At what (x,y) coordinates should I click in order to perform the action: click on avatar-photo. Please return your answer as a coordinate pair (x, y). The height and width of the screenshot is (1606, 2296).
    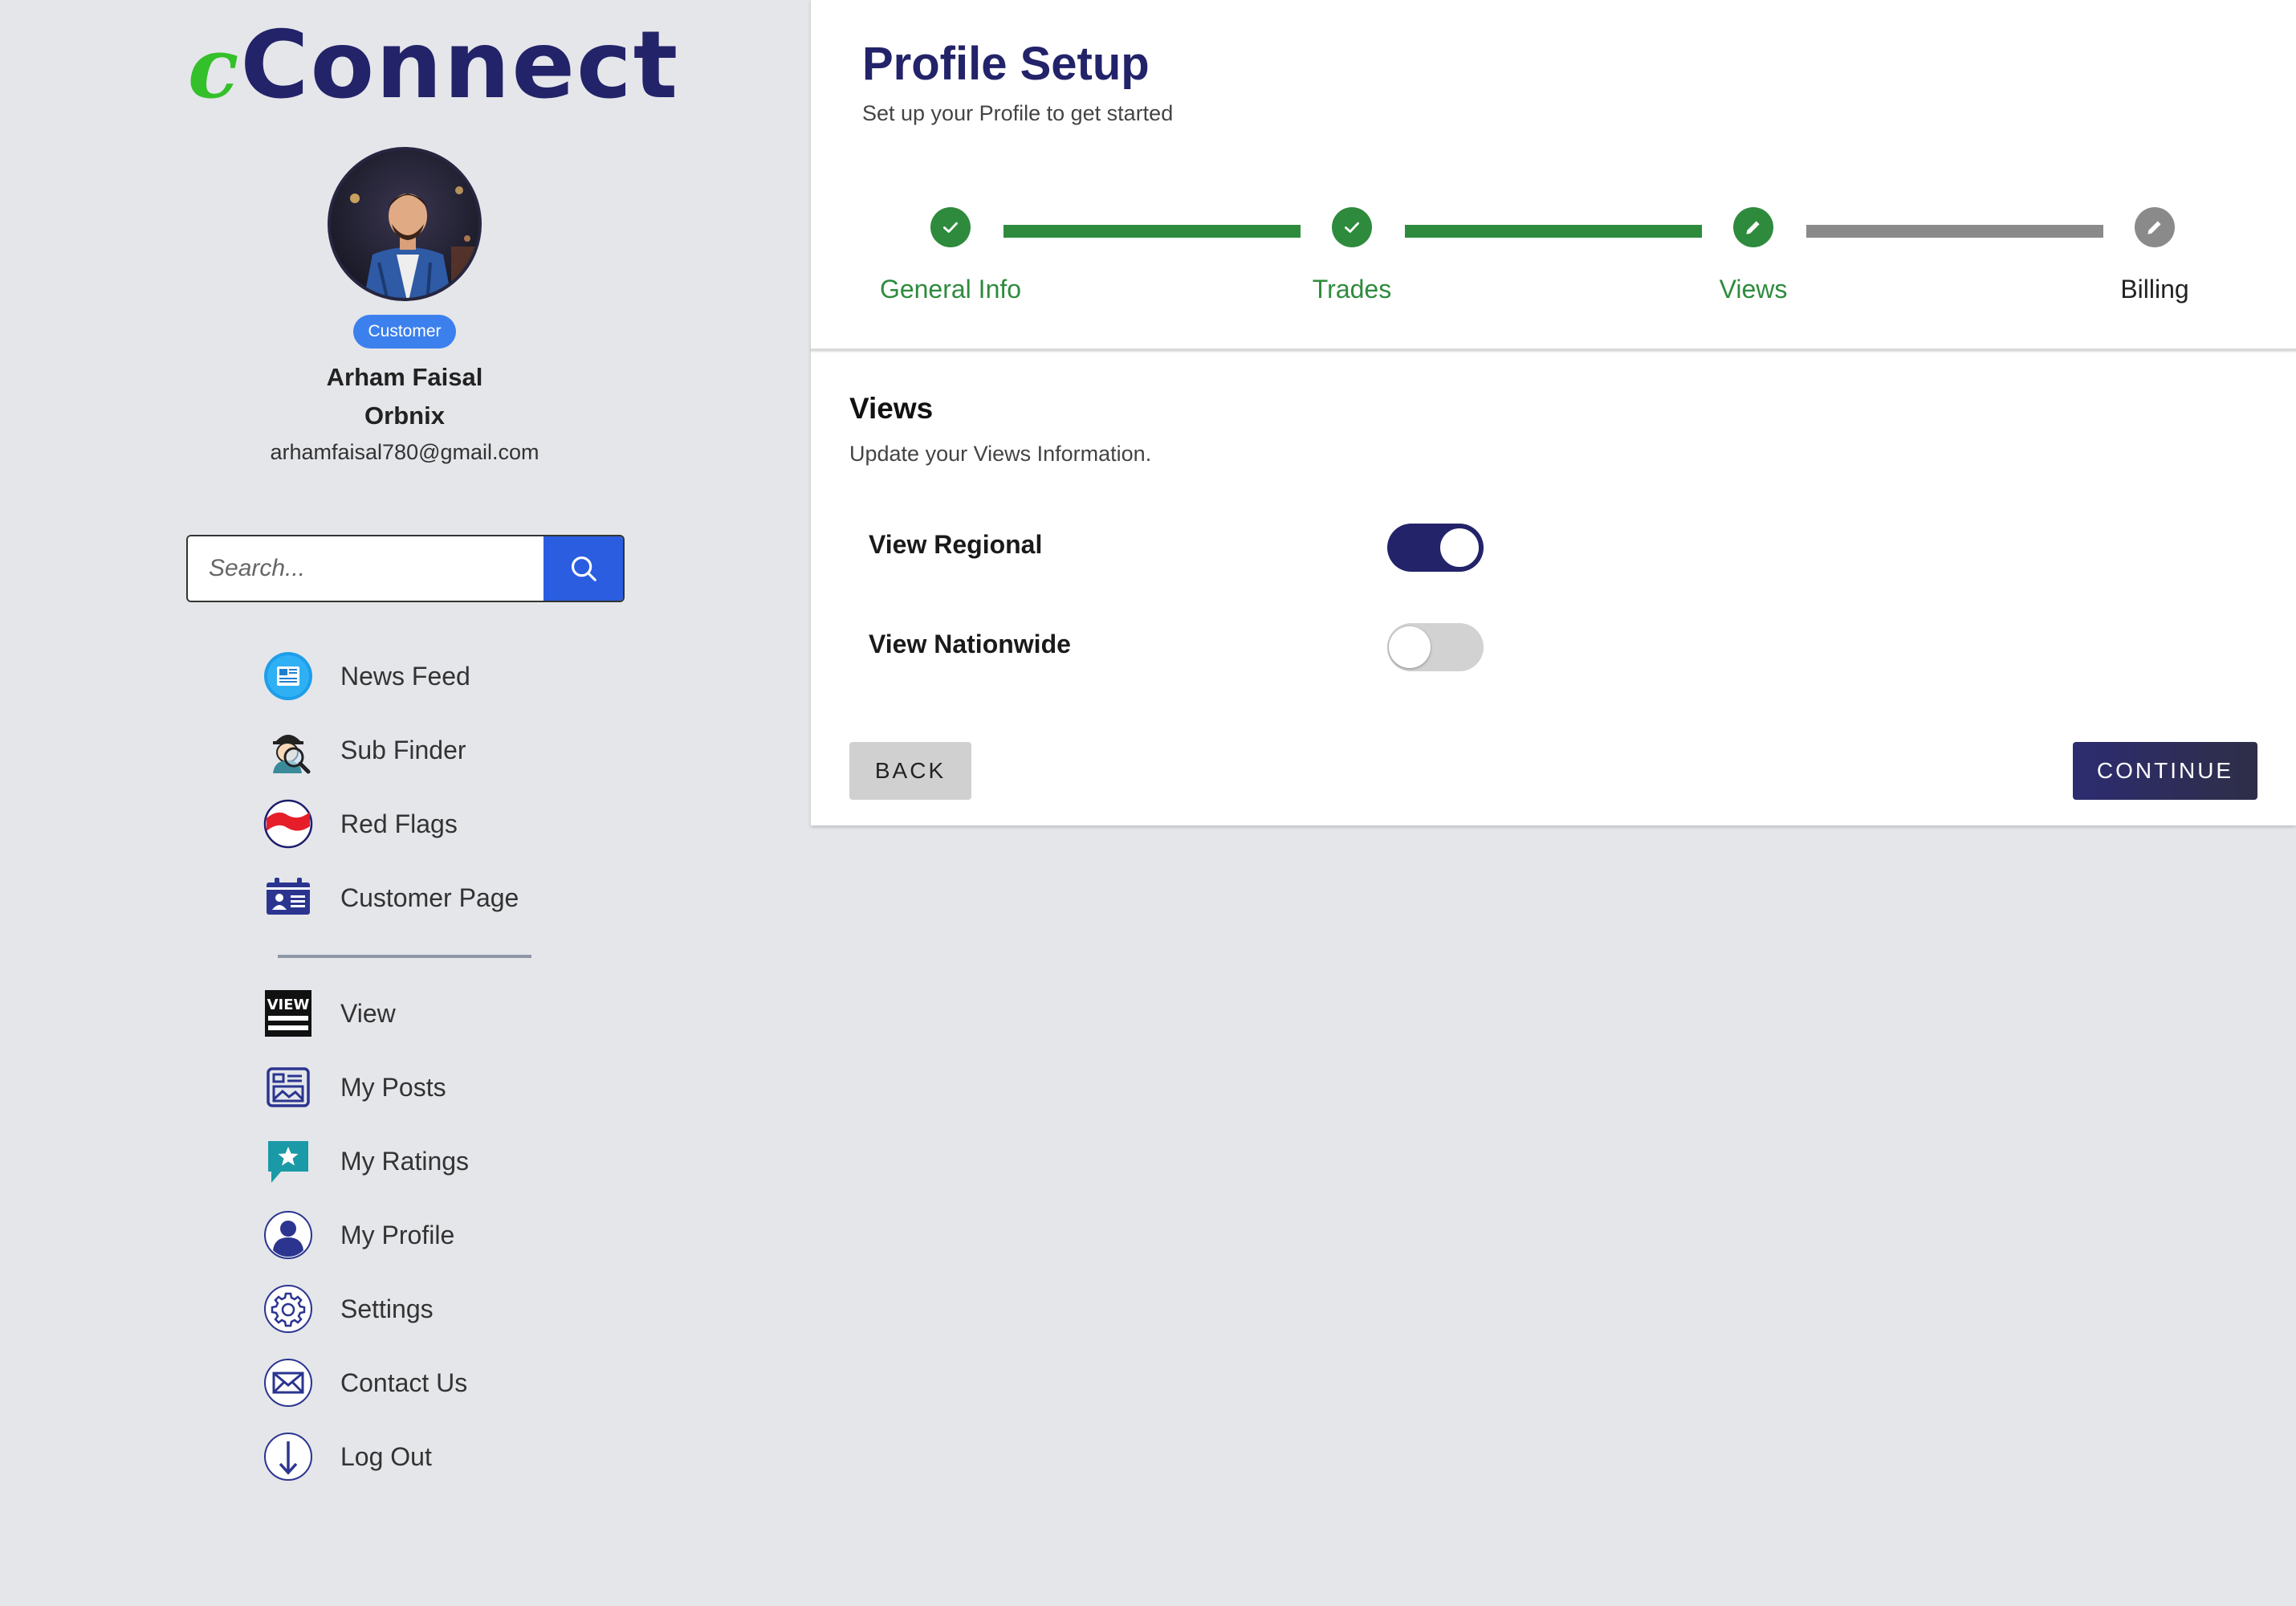
    Looking at the image, I should click on (404, 224).